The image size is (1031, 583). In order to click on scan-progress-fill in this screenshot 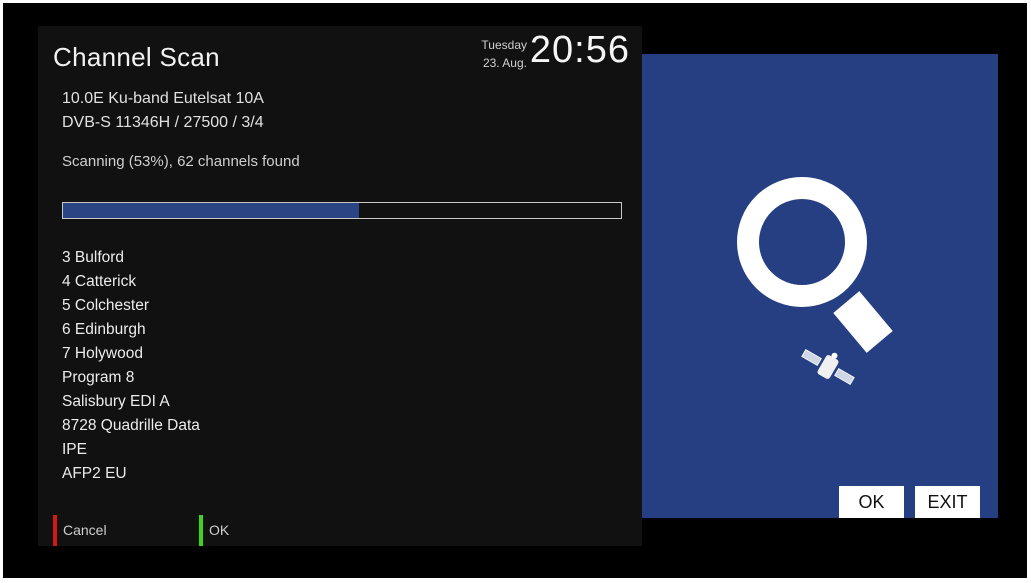, I will do `click(211, 210)`.